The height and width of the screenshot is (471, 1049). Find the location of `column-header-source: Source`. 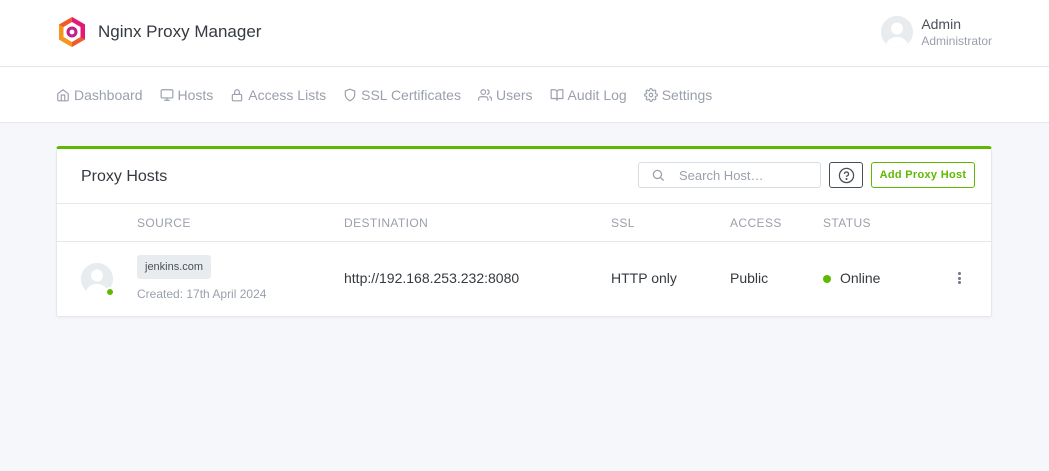

column-header-source: Source is located at coordinates (164, 223).